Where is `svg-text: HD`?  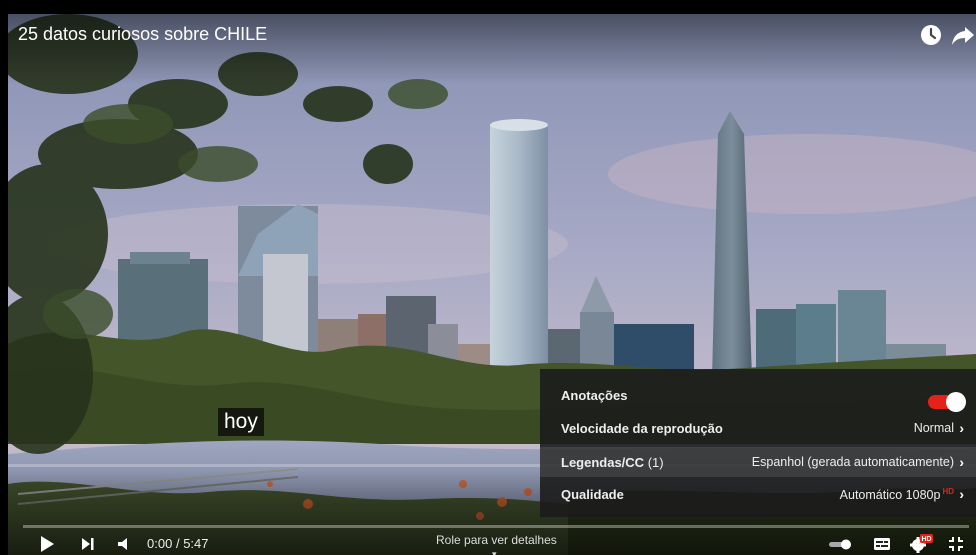 svg-text: HD is located at coordinates (926, 539).